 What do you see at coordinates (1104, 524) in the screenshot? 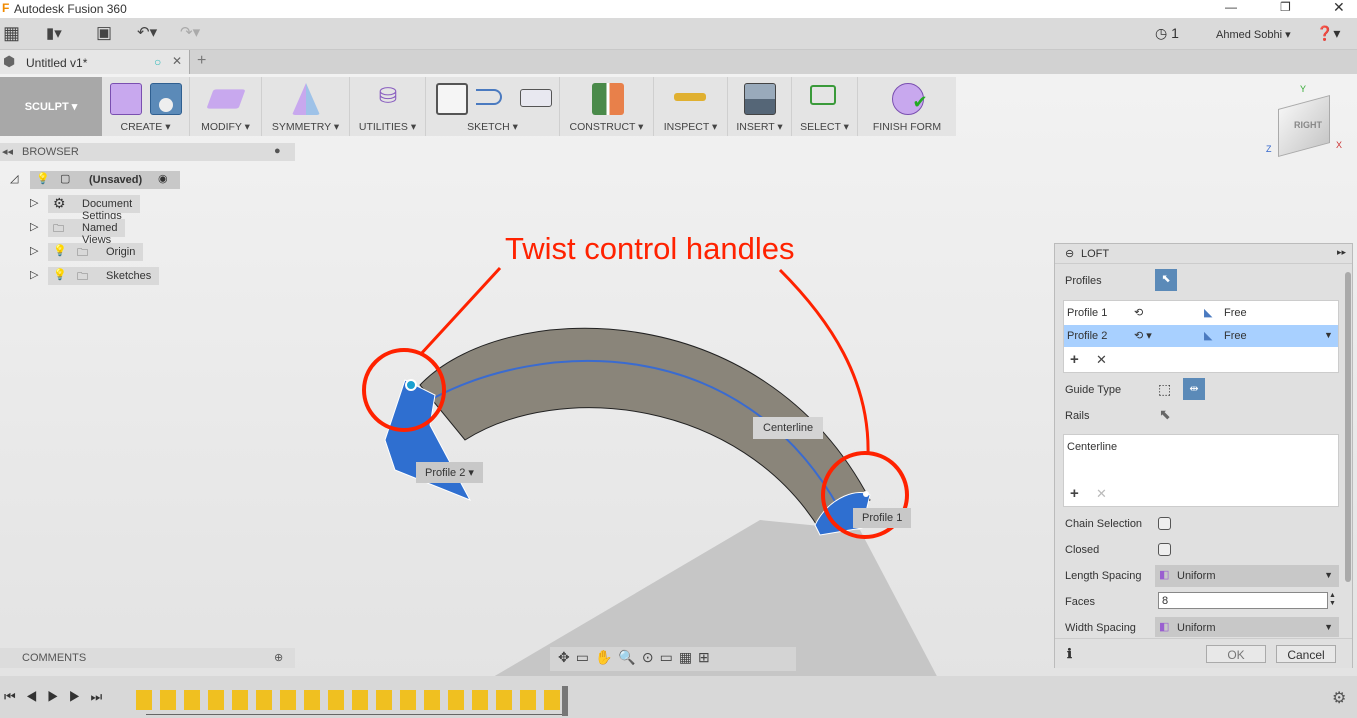
I see `chain-selection-label: Chain Selection` at bounding box center [1104, 524].